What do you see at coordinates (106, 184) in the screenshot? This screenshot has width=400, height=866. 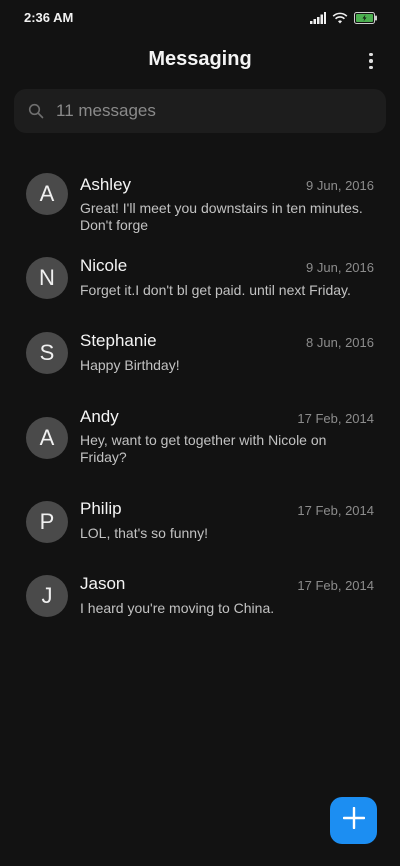 I see `contact-name: Ashley` at bounding box center [106, 184].